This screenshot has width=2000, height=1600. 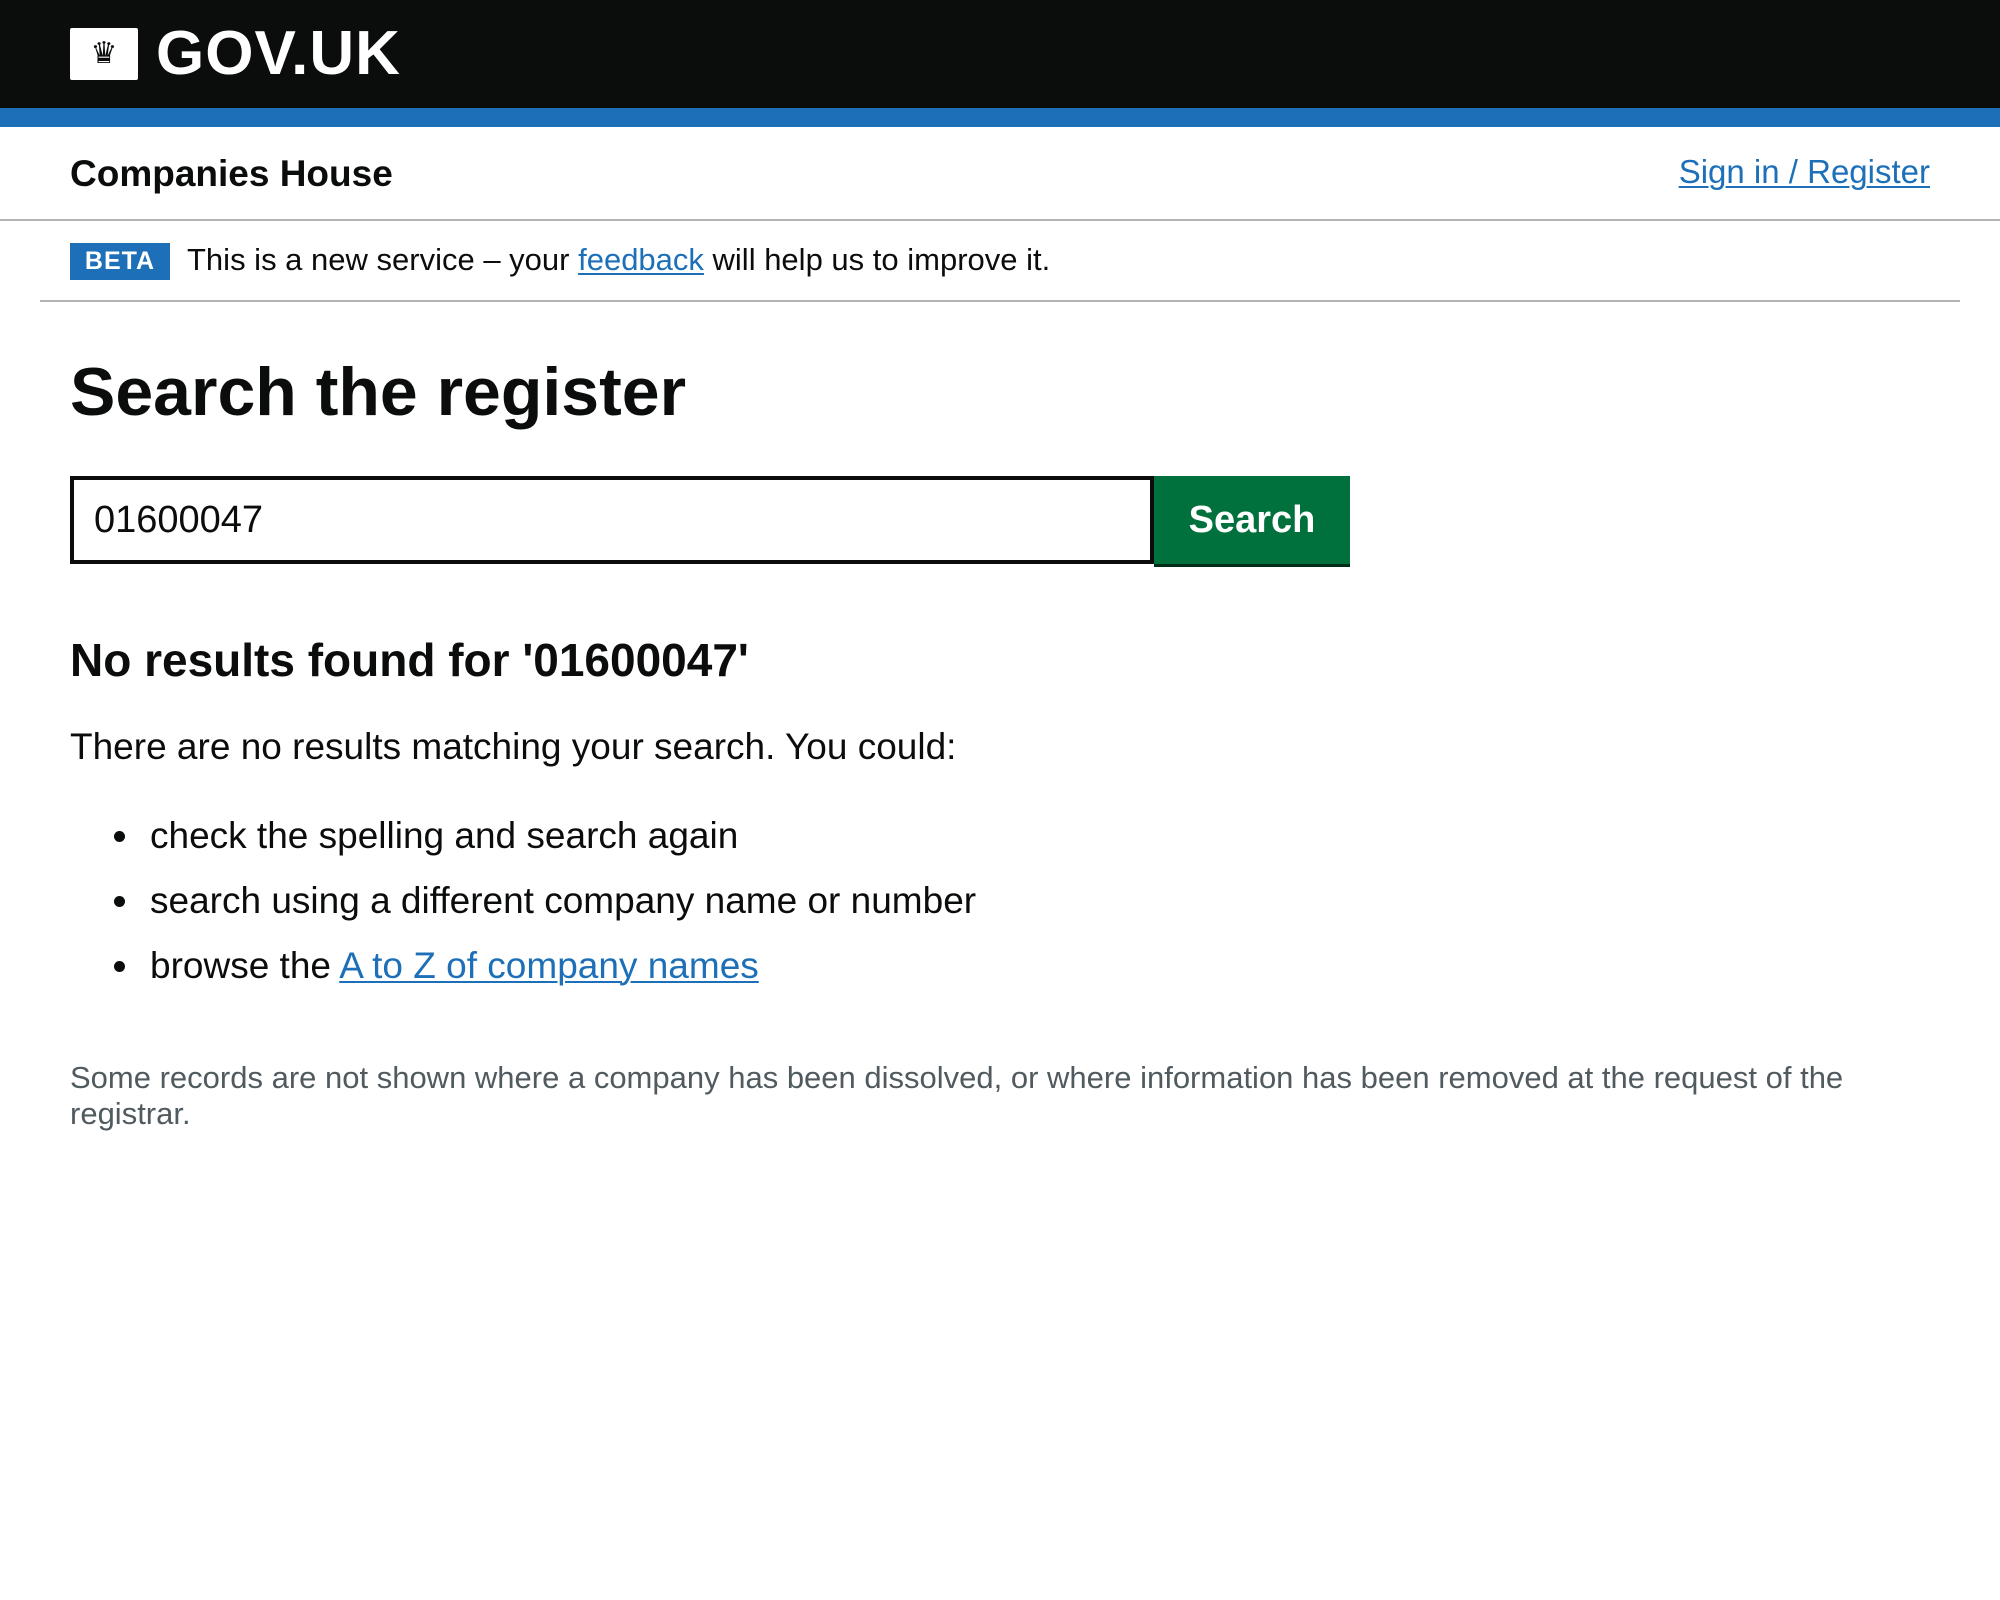 I want to click on list-item: browse the A to Z of company names, so click(x=670, y=977).